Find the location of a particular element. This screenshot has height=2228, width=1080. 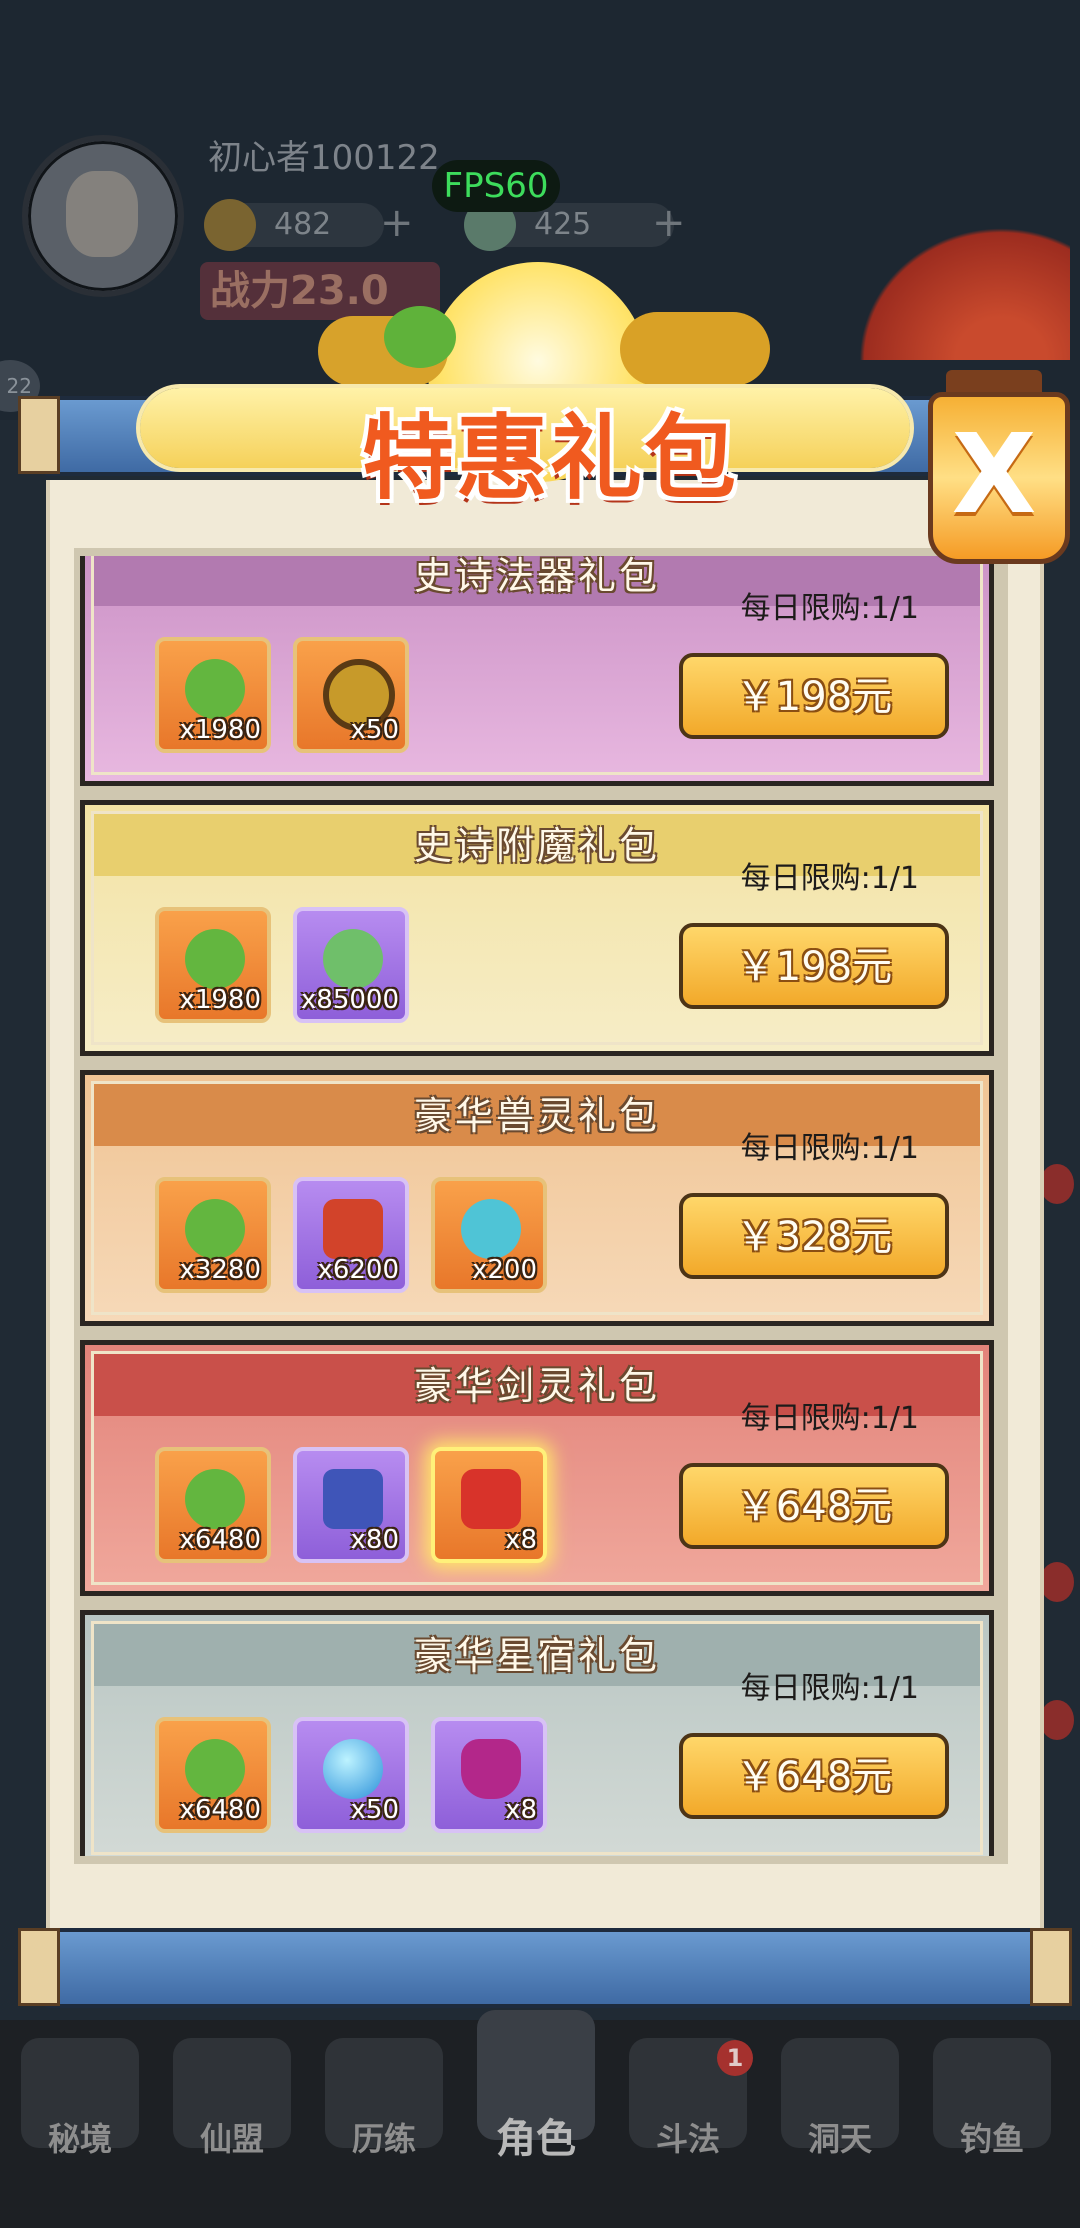

pack-item: x200 is located at coordinates (489, 1235).